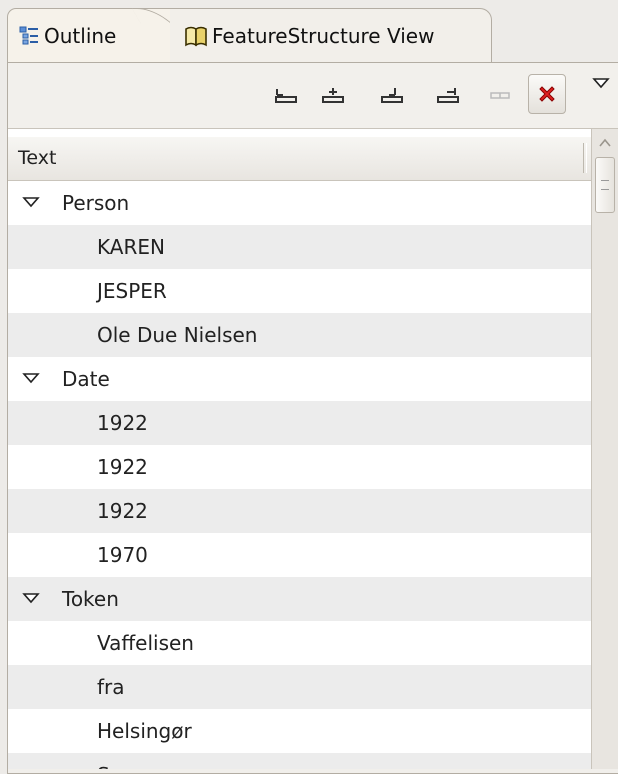  I want to click on tree-row-label: KAREN, so click(131, 247).